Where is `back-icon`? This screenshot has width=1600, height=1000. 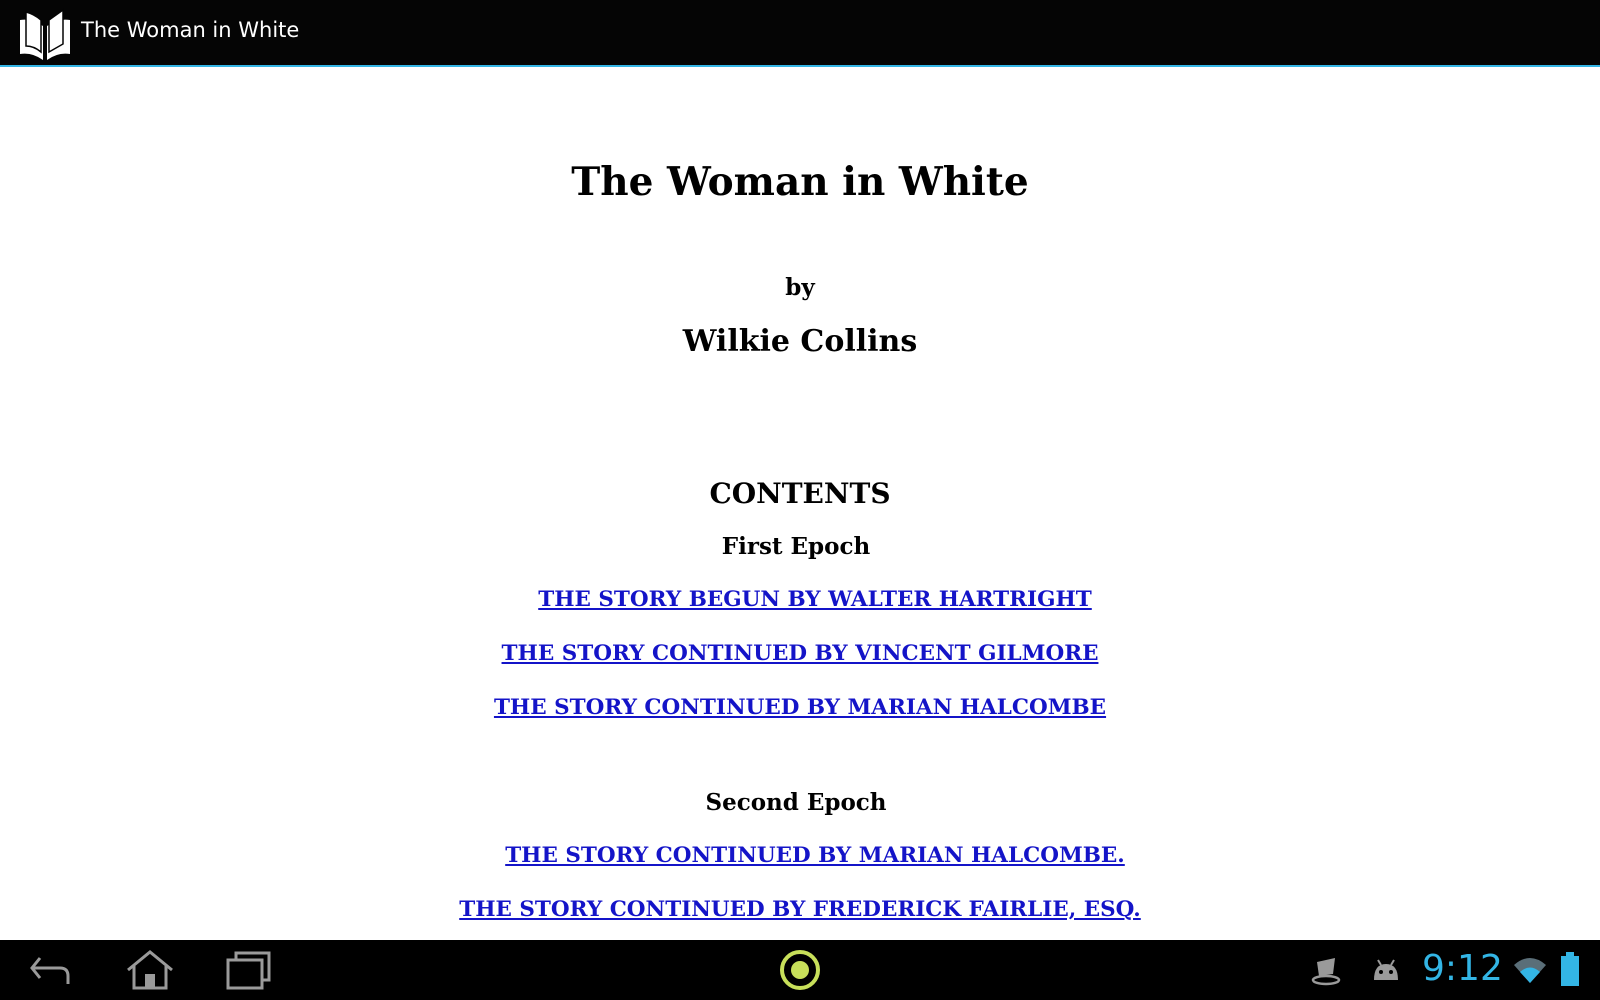
back-icon is located at coordinates (51, 970).